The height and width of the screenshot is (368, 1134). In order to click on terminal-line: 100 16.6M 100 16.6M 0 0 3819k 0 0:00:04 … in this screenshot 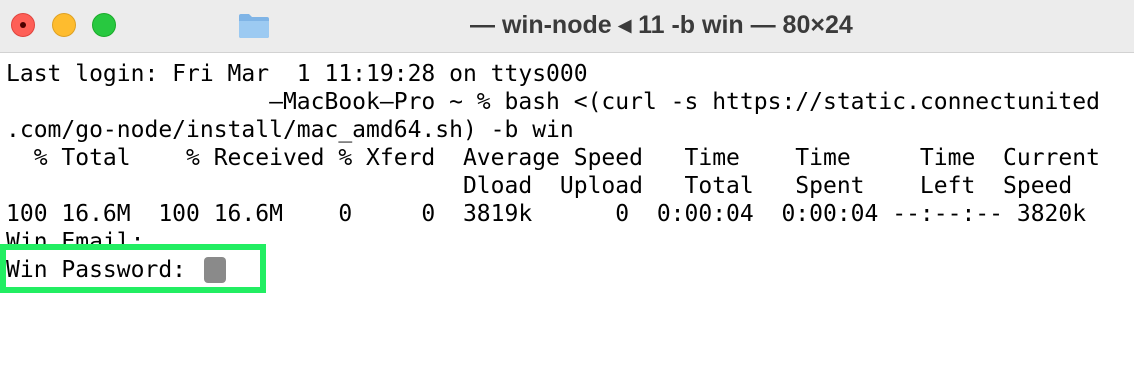, I will do `click(546, 214)`.